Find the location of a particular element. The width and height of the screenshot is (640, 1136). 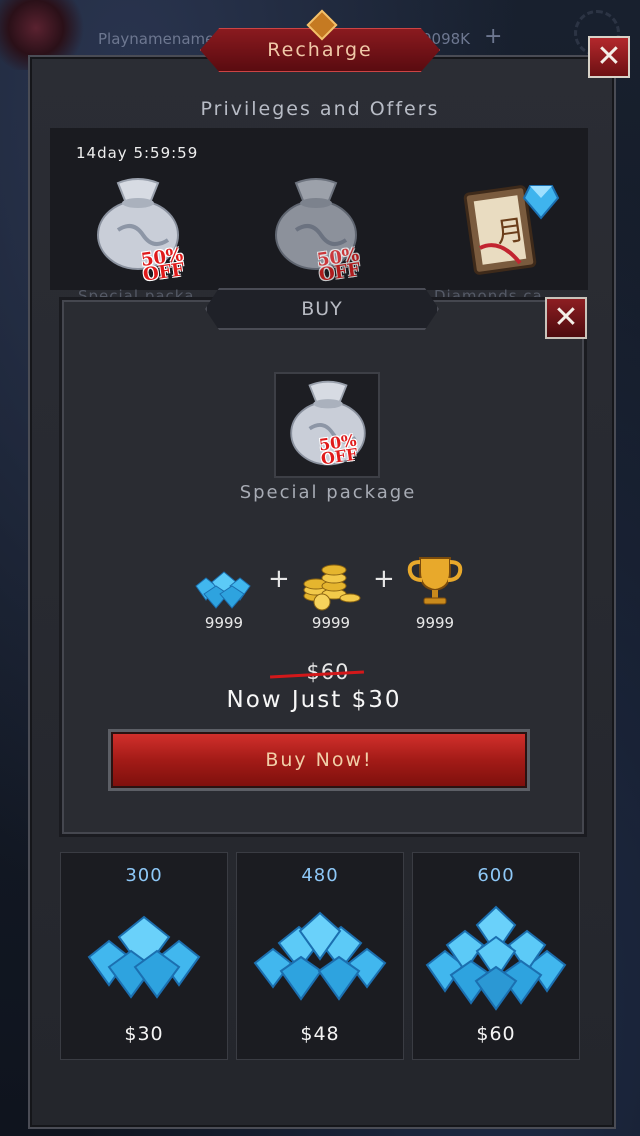

close-recharge-button: ✕ is located at coordinates (609, 57).